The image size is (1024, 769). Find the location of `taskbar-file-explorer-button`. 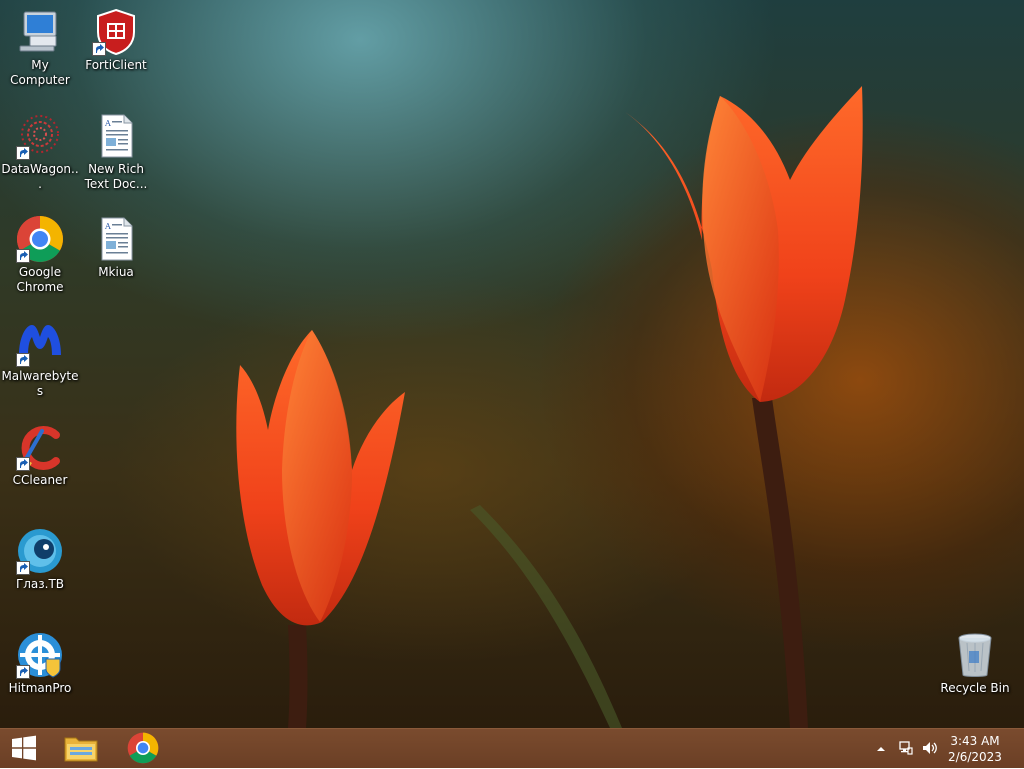

taskbar-file-explorer-button is located at coordinates (81, 749).